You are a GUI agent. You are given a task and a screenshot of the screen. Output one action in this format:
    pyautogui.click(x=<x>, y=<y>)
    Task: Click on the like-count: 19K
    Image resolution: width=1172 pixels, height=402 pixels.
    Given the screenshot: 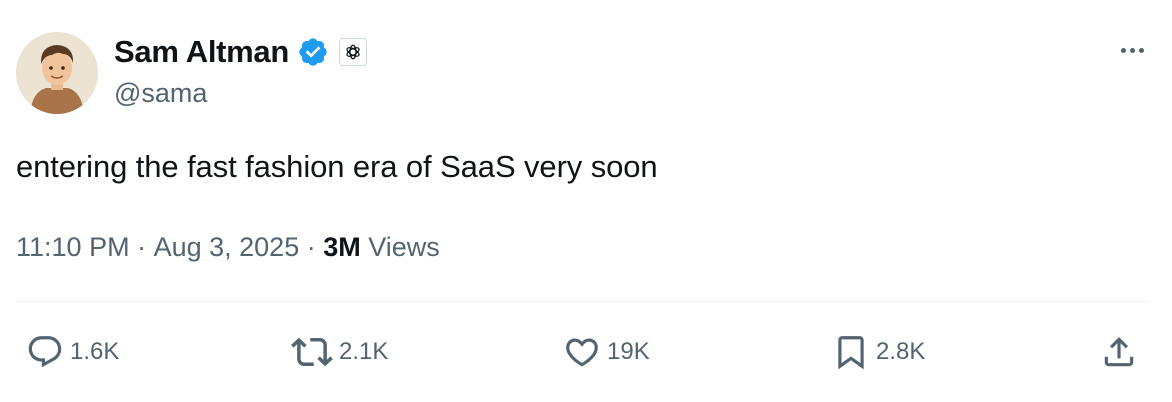 What is the action you would take?
    pyautogui.click(x=628, y=351)
    